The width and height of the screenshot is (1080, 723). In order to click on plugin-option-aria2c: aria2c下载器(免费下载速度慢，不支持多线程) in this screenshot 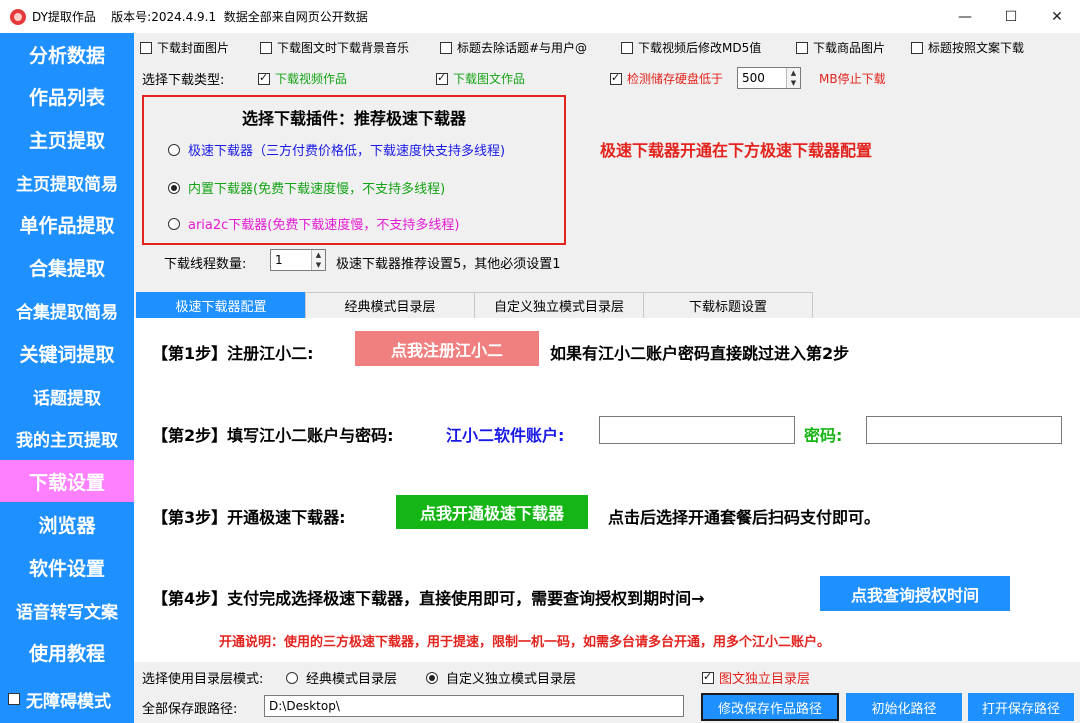, I will do `click(313, 223)`.